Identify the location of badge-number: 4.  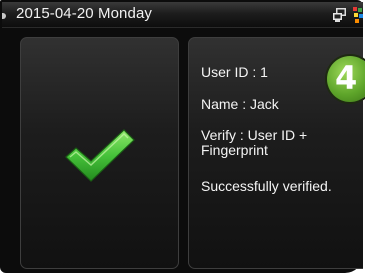
(346, 78).